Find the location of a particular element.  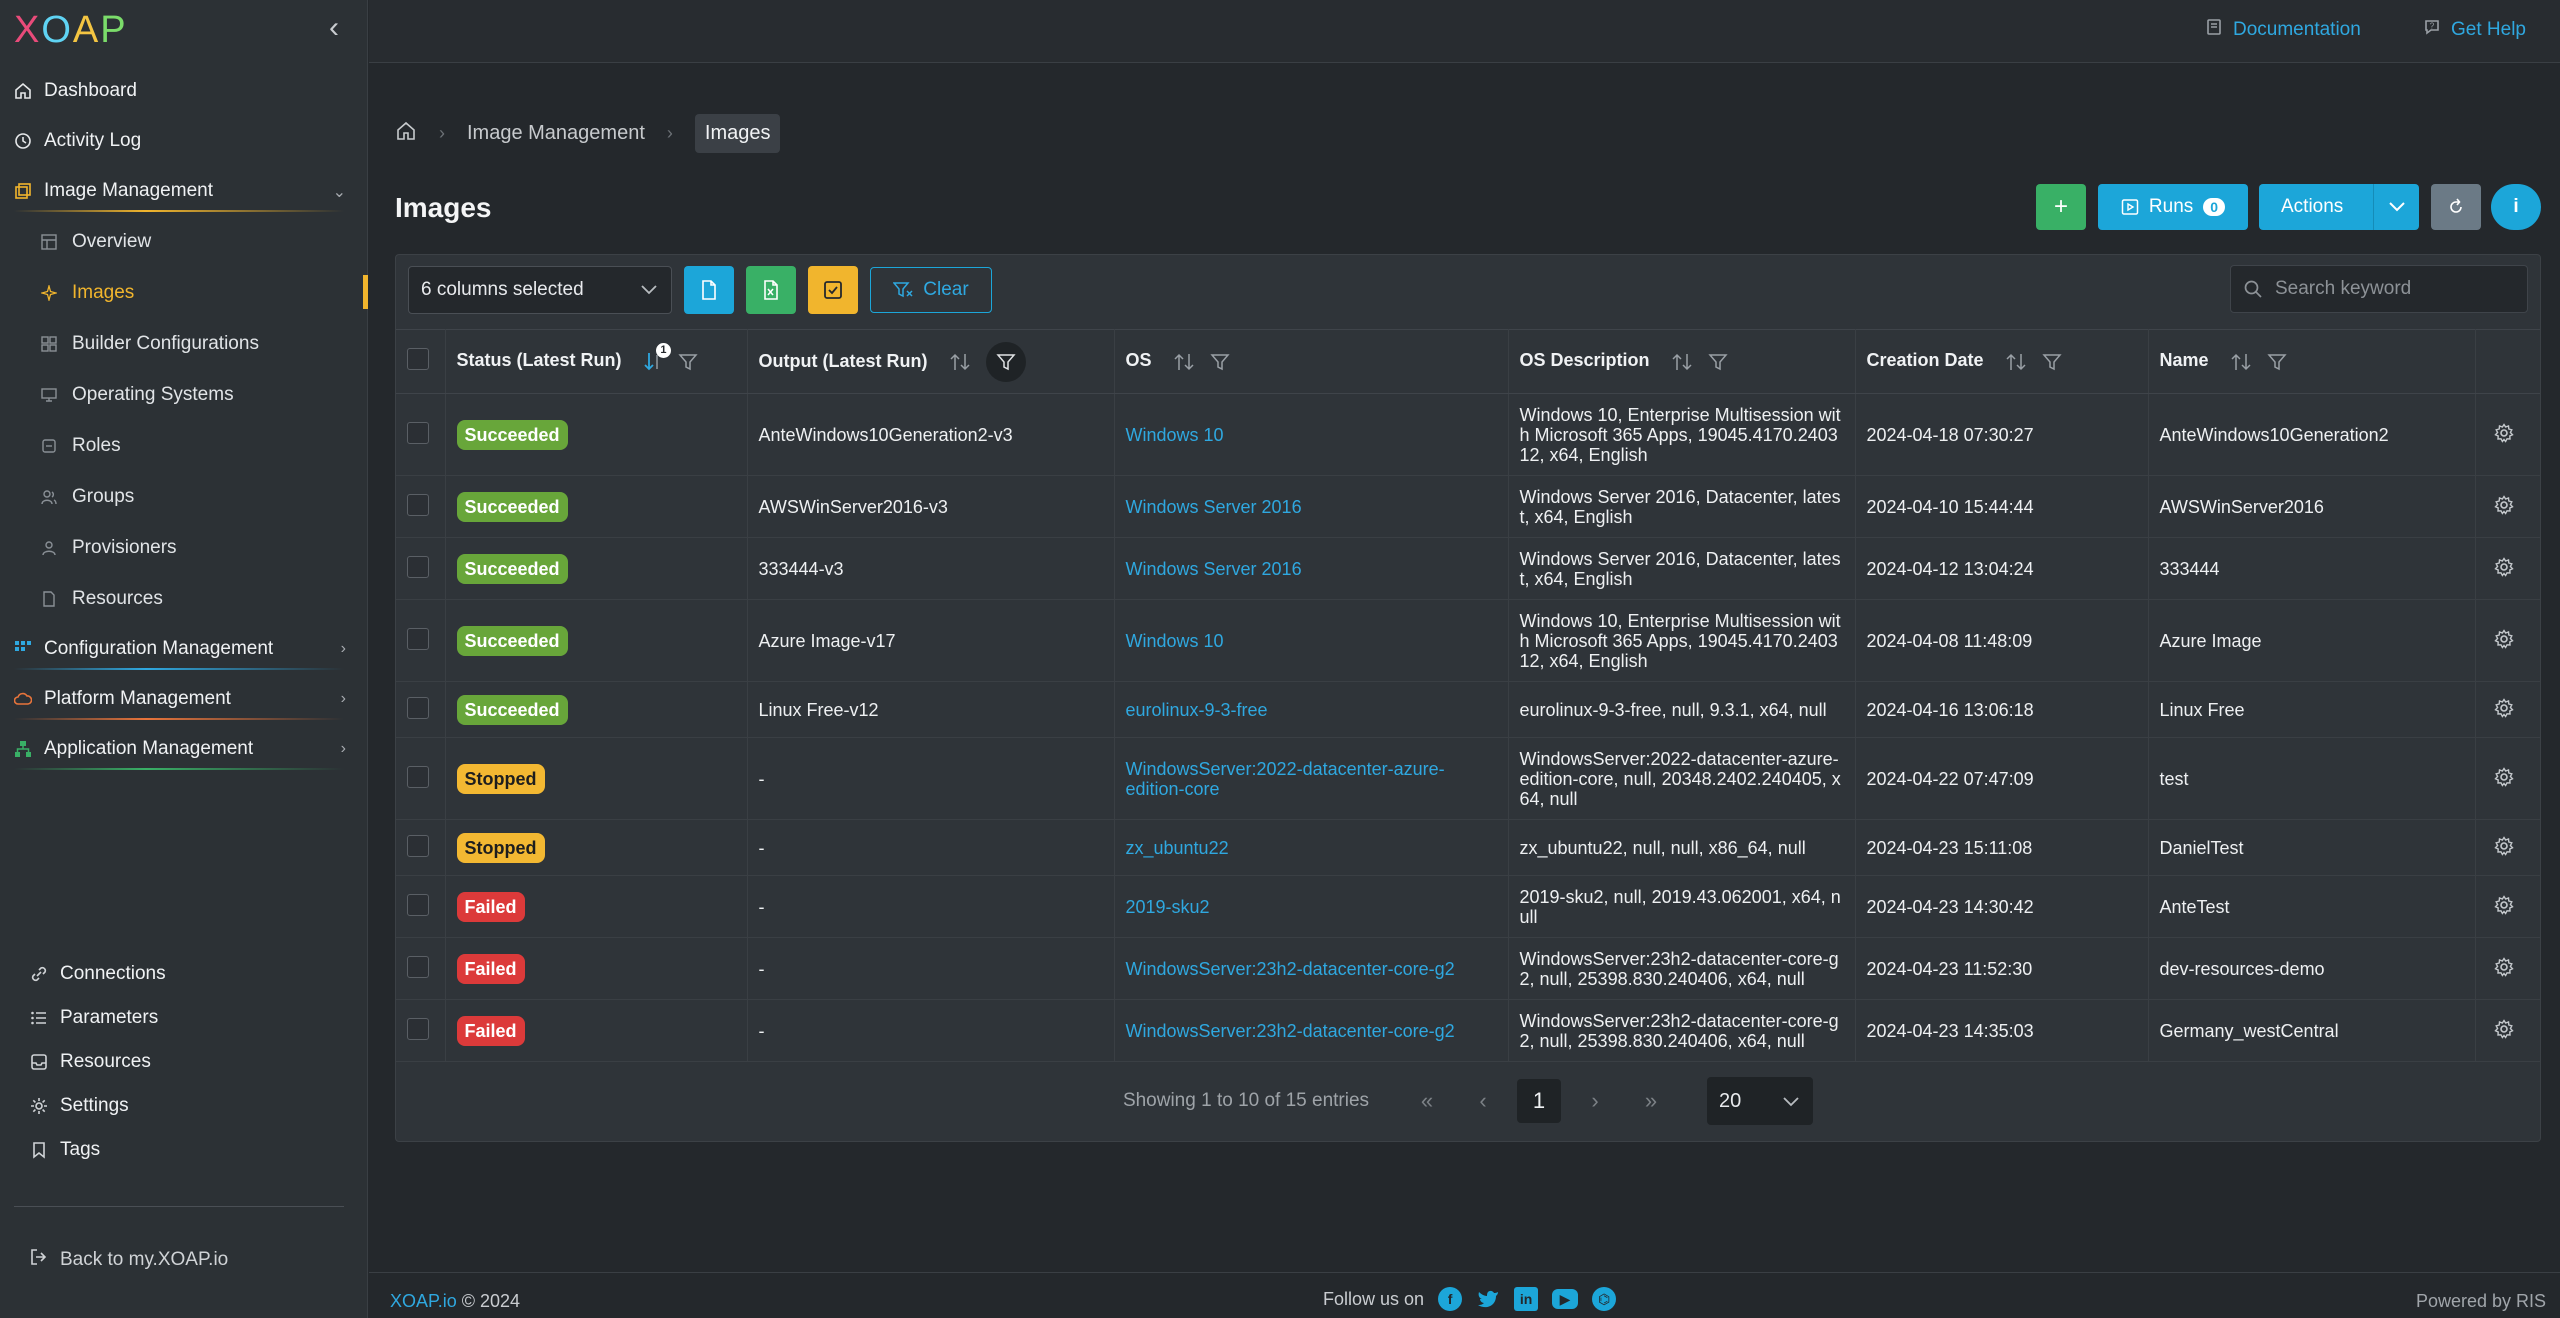

documentation-link: Documentation is located at coordinates (2283, 30).